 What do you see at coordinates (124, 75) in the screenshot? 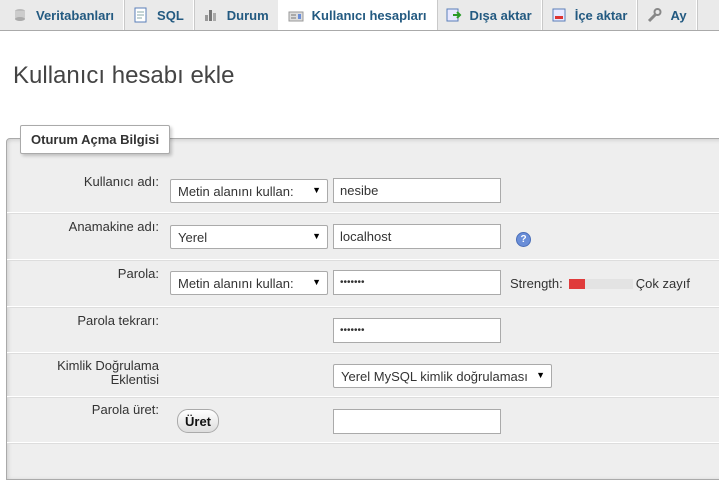
I see `page-title: Kullanıcı hesabı ekle` at bounding box center [124, 75].